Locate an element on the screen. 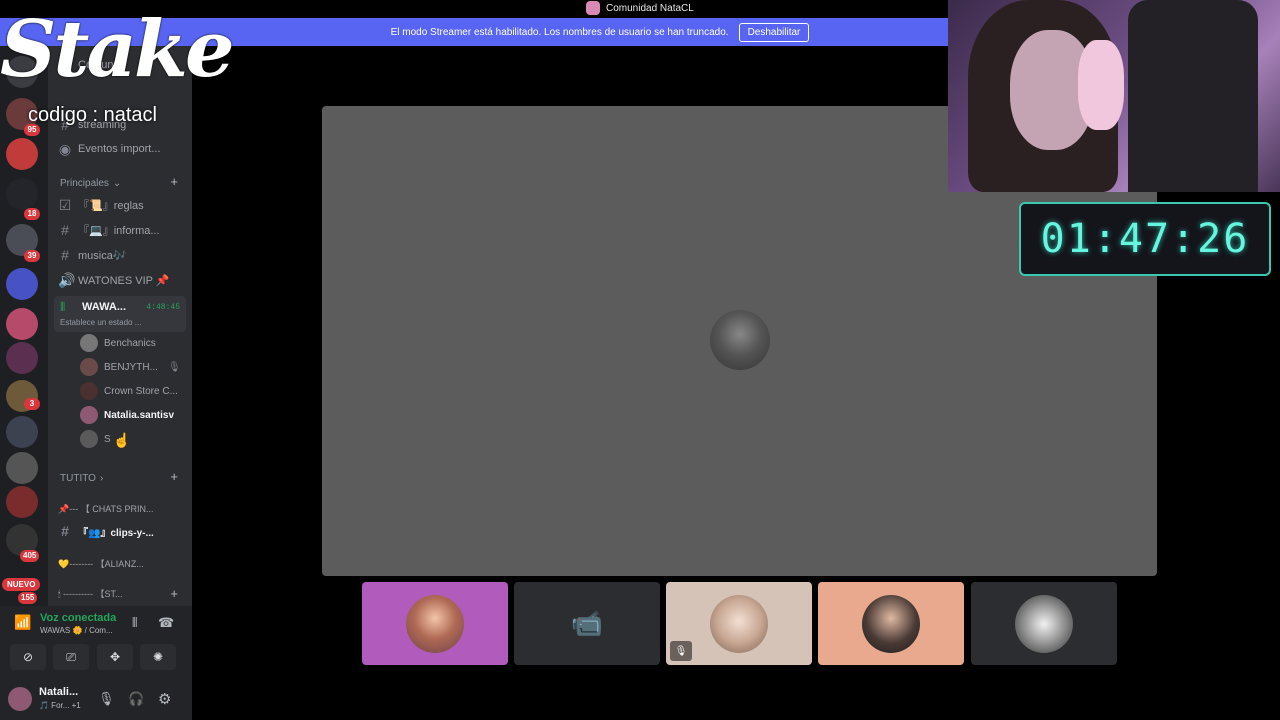 The image size is (1280, 720). gear-icon: ⚙ is located at coordinates (164, 699).